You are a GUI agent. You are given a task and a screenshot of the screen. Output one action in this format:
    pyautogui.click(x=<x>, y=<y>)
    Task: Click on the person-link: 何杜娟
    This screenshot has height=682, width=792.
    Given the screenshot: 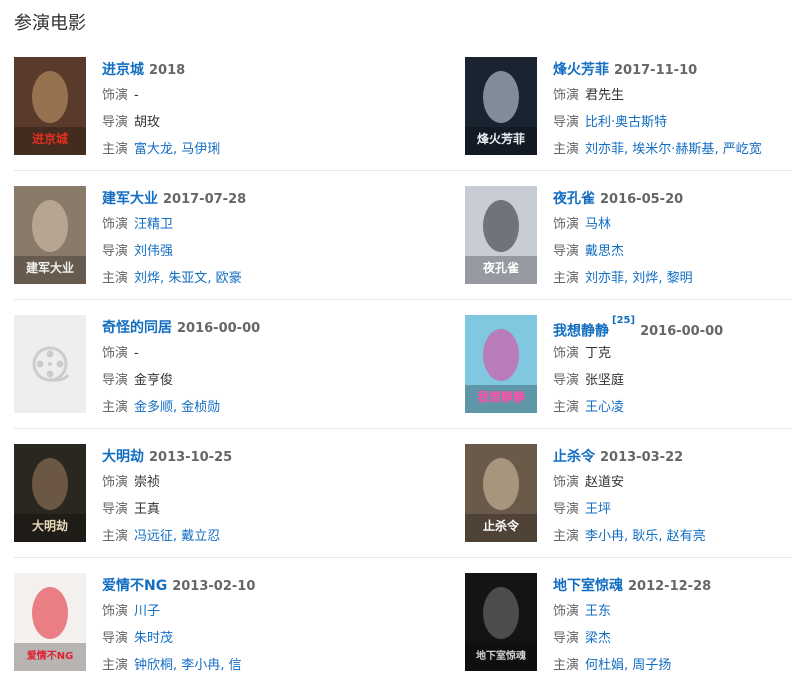 What is the action you would take?
    pyautogui.click(x=604, y=665)
    